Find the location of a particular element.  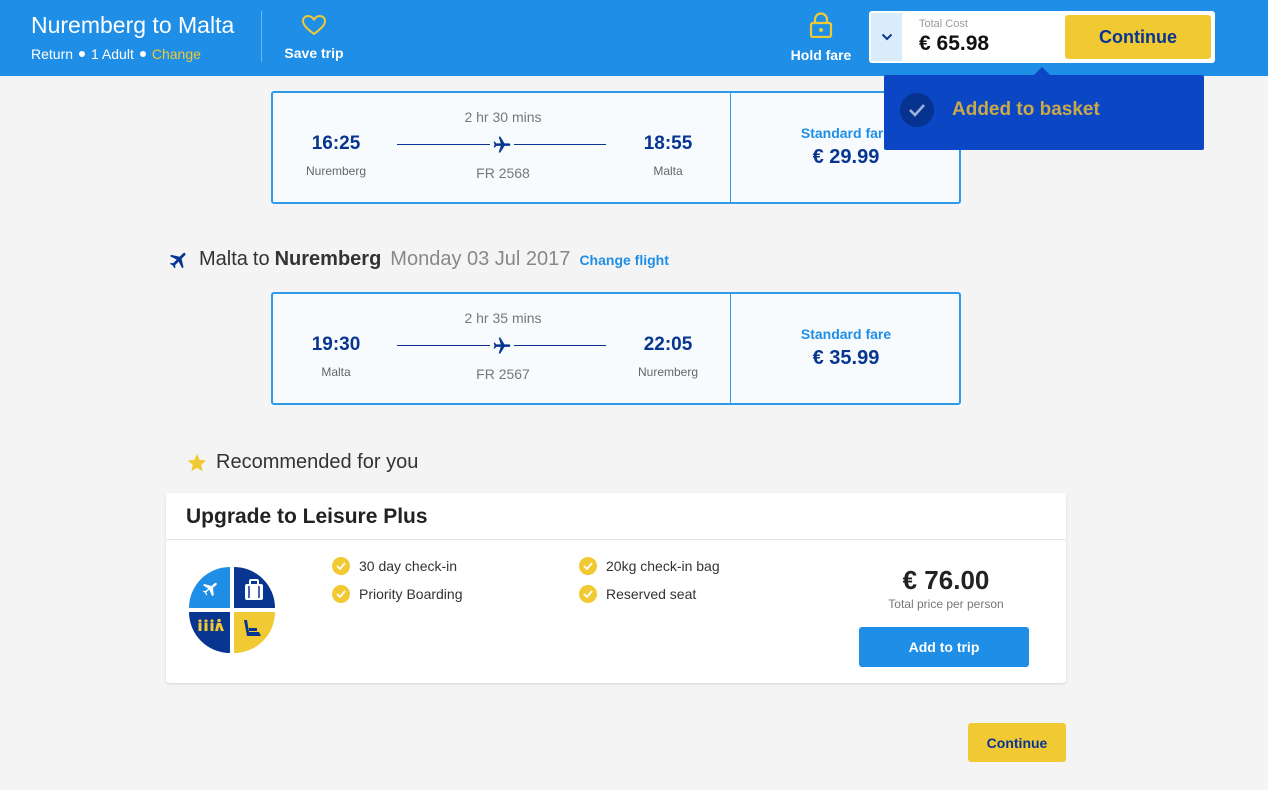

toast-message: Added to basket is located at coordinates (1026, 109).